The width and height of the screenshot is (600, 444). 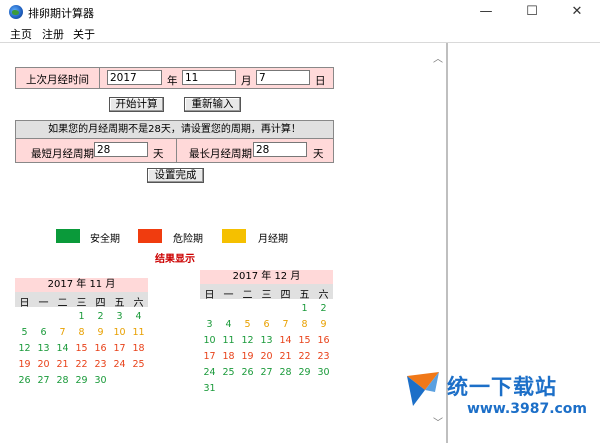 What do you see at coordinates (174, 129) in the screenshot?
I see `cycle-notice: 如果您的月经周期不是28天，请设置您的周期，再计算！` at bounding box center [174, 129].